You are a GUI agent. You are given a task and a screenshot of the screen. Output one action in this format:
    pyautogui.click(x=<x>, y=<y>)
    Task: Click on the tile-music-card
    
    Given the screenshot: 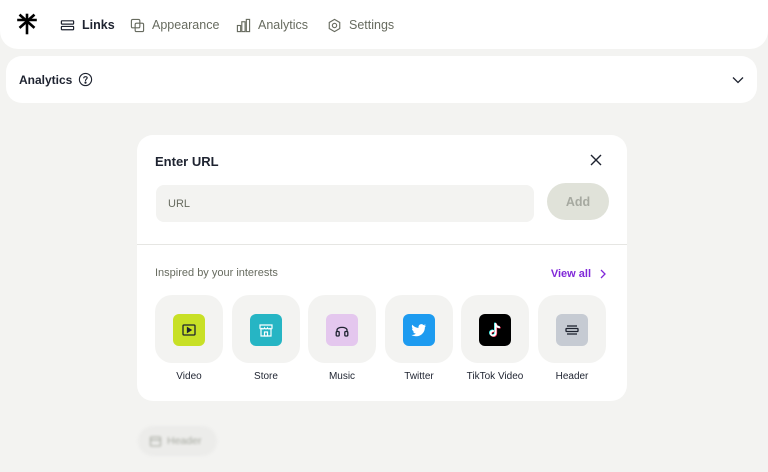 What is the action you would take?
    pyautogui.click(x=342, y=329)
    